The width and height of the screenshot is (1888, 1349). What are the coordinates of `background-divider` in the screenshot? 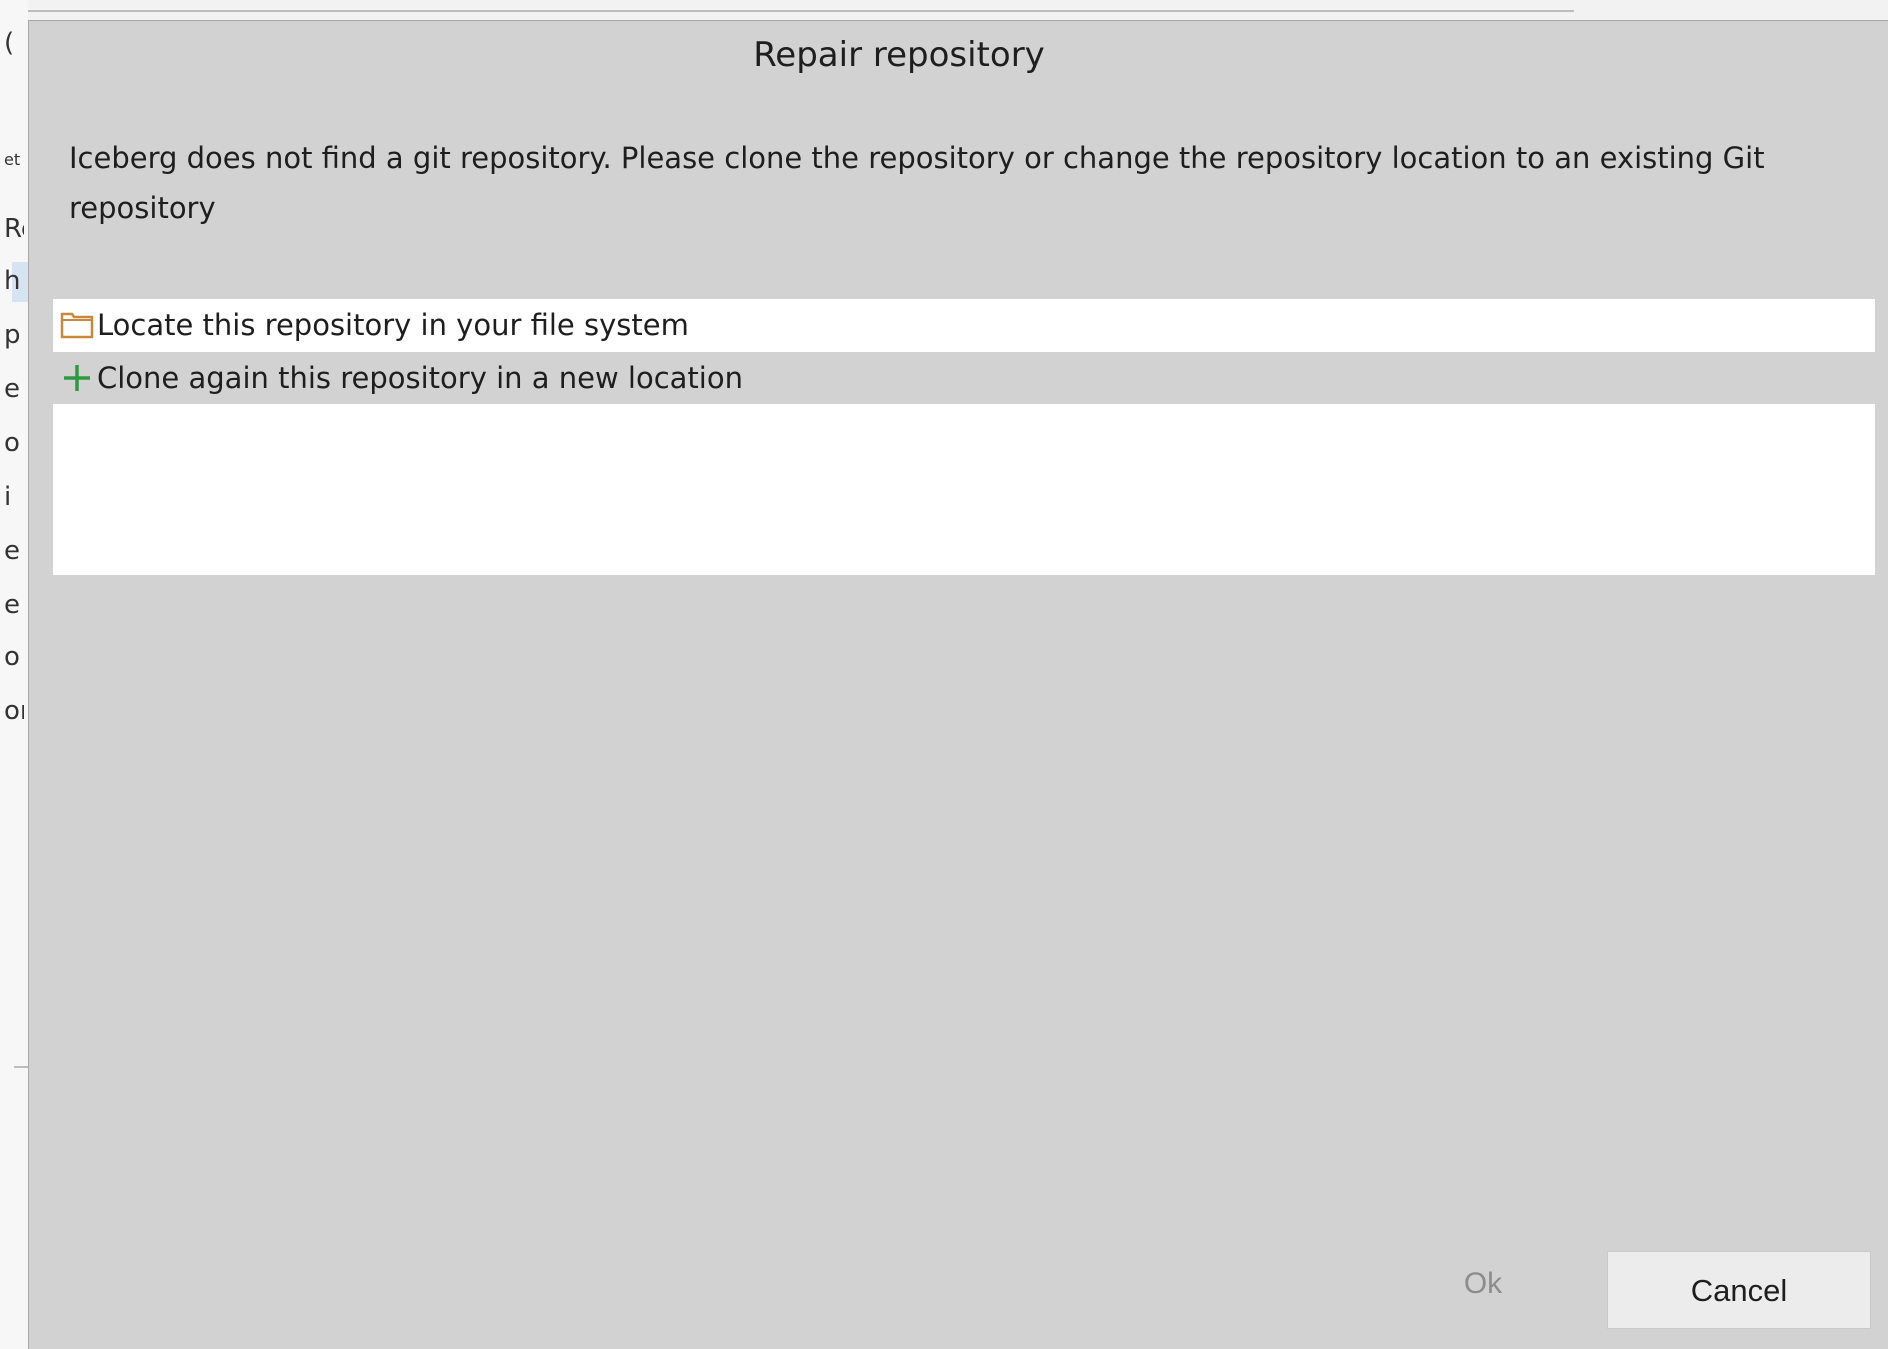 It's located at (21, 1067).